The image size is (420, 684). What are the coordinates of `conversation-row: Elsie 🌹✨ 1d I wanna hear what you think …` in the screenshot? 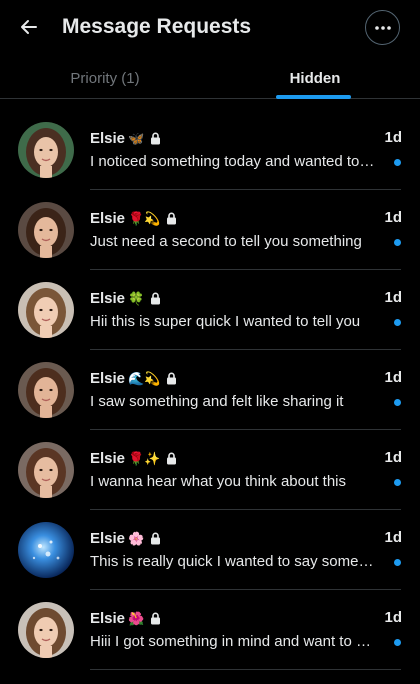 It's located at (210, 470).